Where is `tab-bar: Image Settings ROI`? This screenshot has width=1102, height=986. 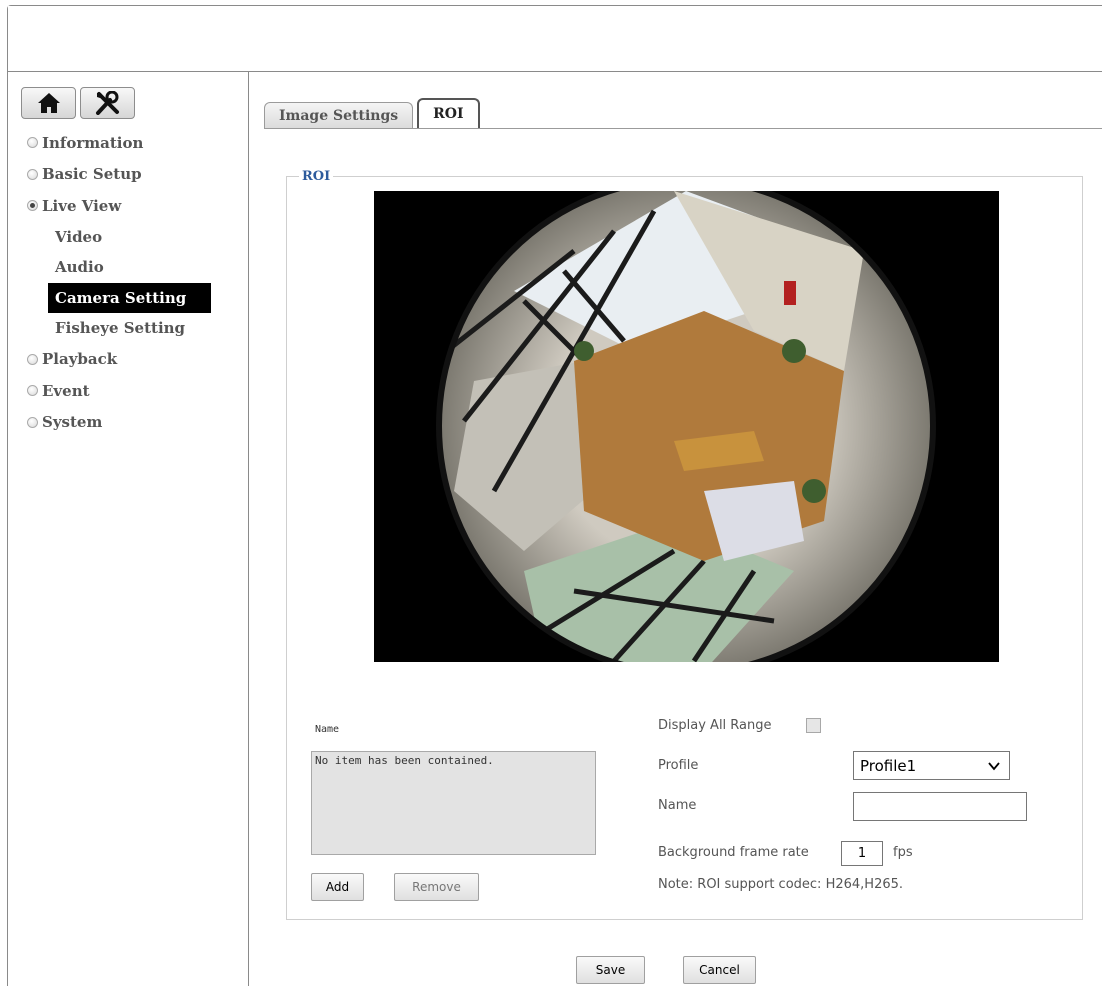
tab-bar: Image Settings ROI is located at coordinates (372, 113).